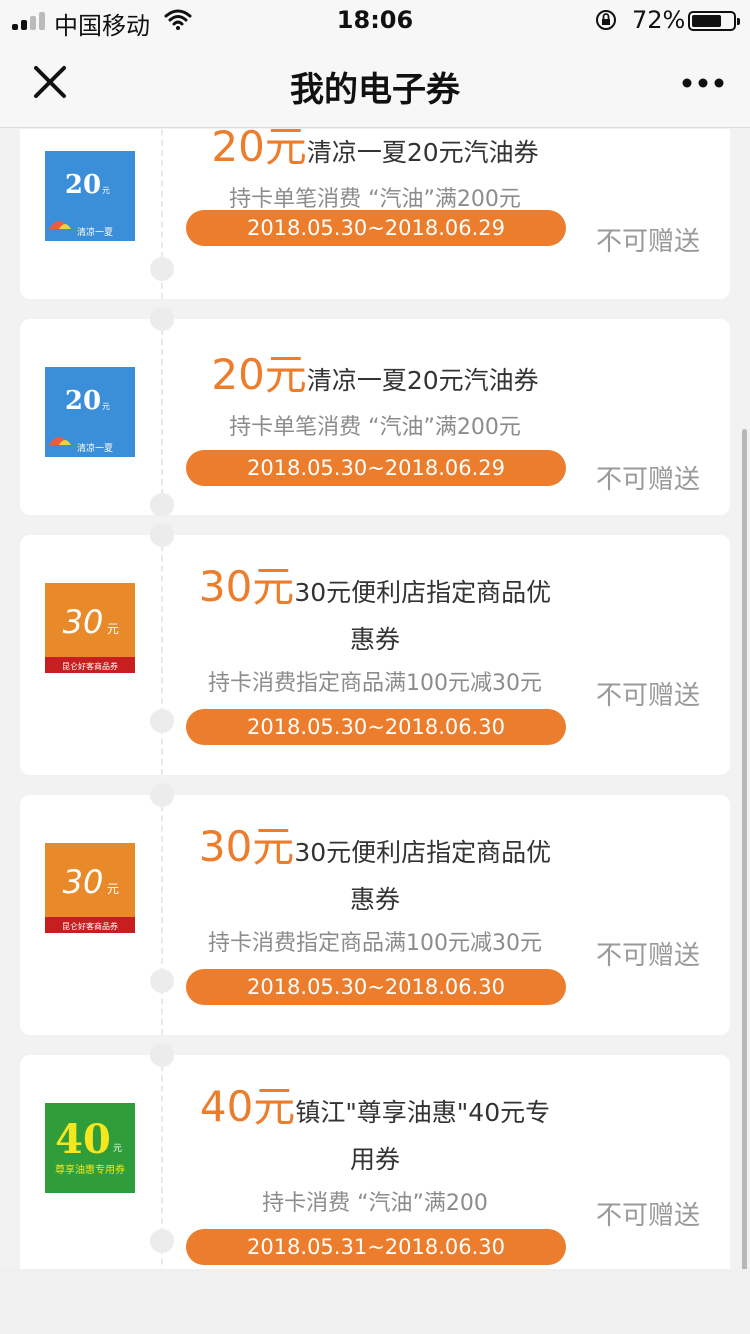 The width and height of the screenshot is (750, 1334). Describe the element at coordinates (606, 20) in the screenshot. I see `rotation-lock-icon` at that location.